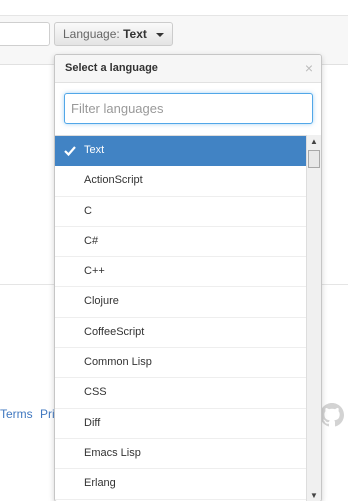 The height and width of the screenshot is (501, 348). Describe the element at coordinates (113, 180) in the screenshot. I see `language-option-label: ActionScript` at that location.